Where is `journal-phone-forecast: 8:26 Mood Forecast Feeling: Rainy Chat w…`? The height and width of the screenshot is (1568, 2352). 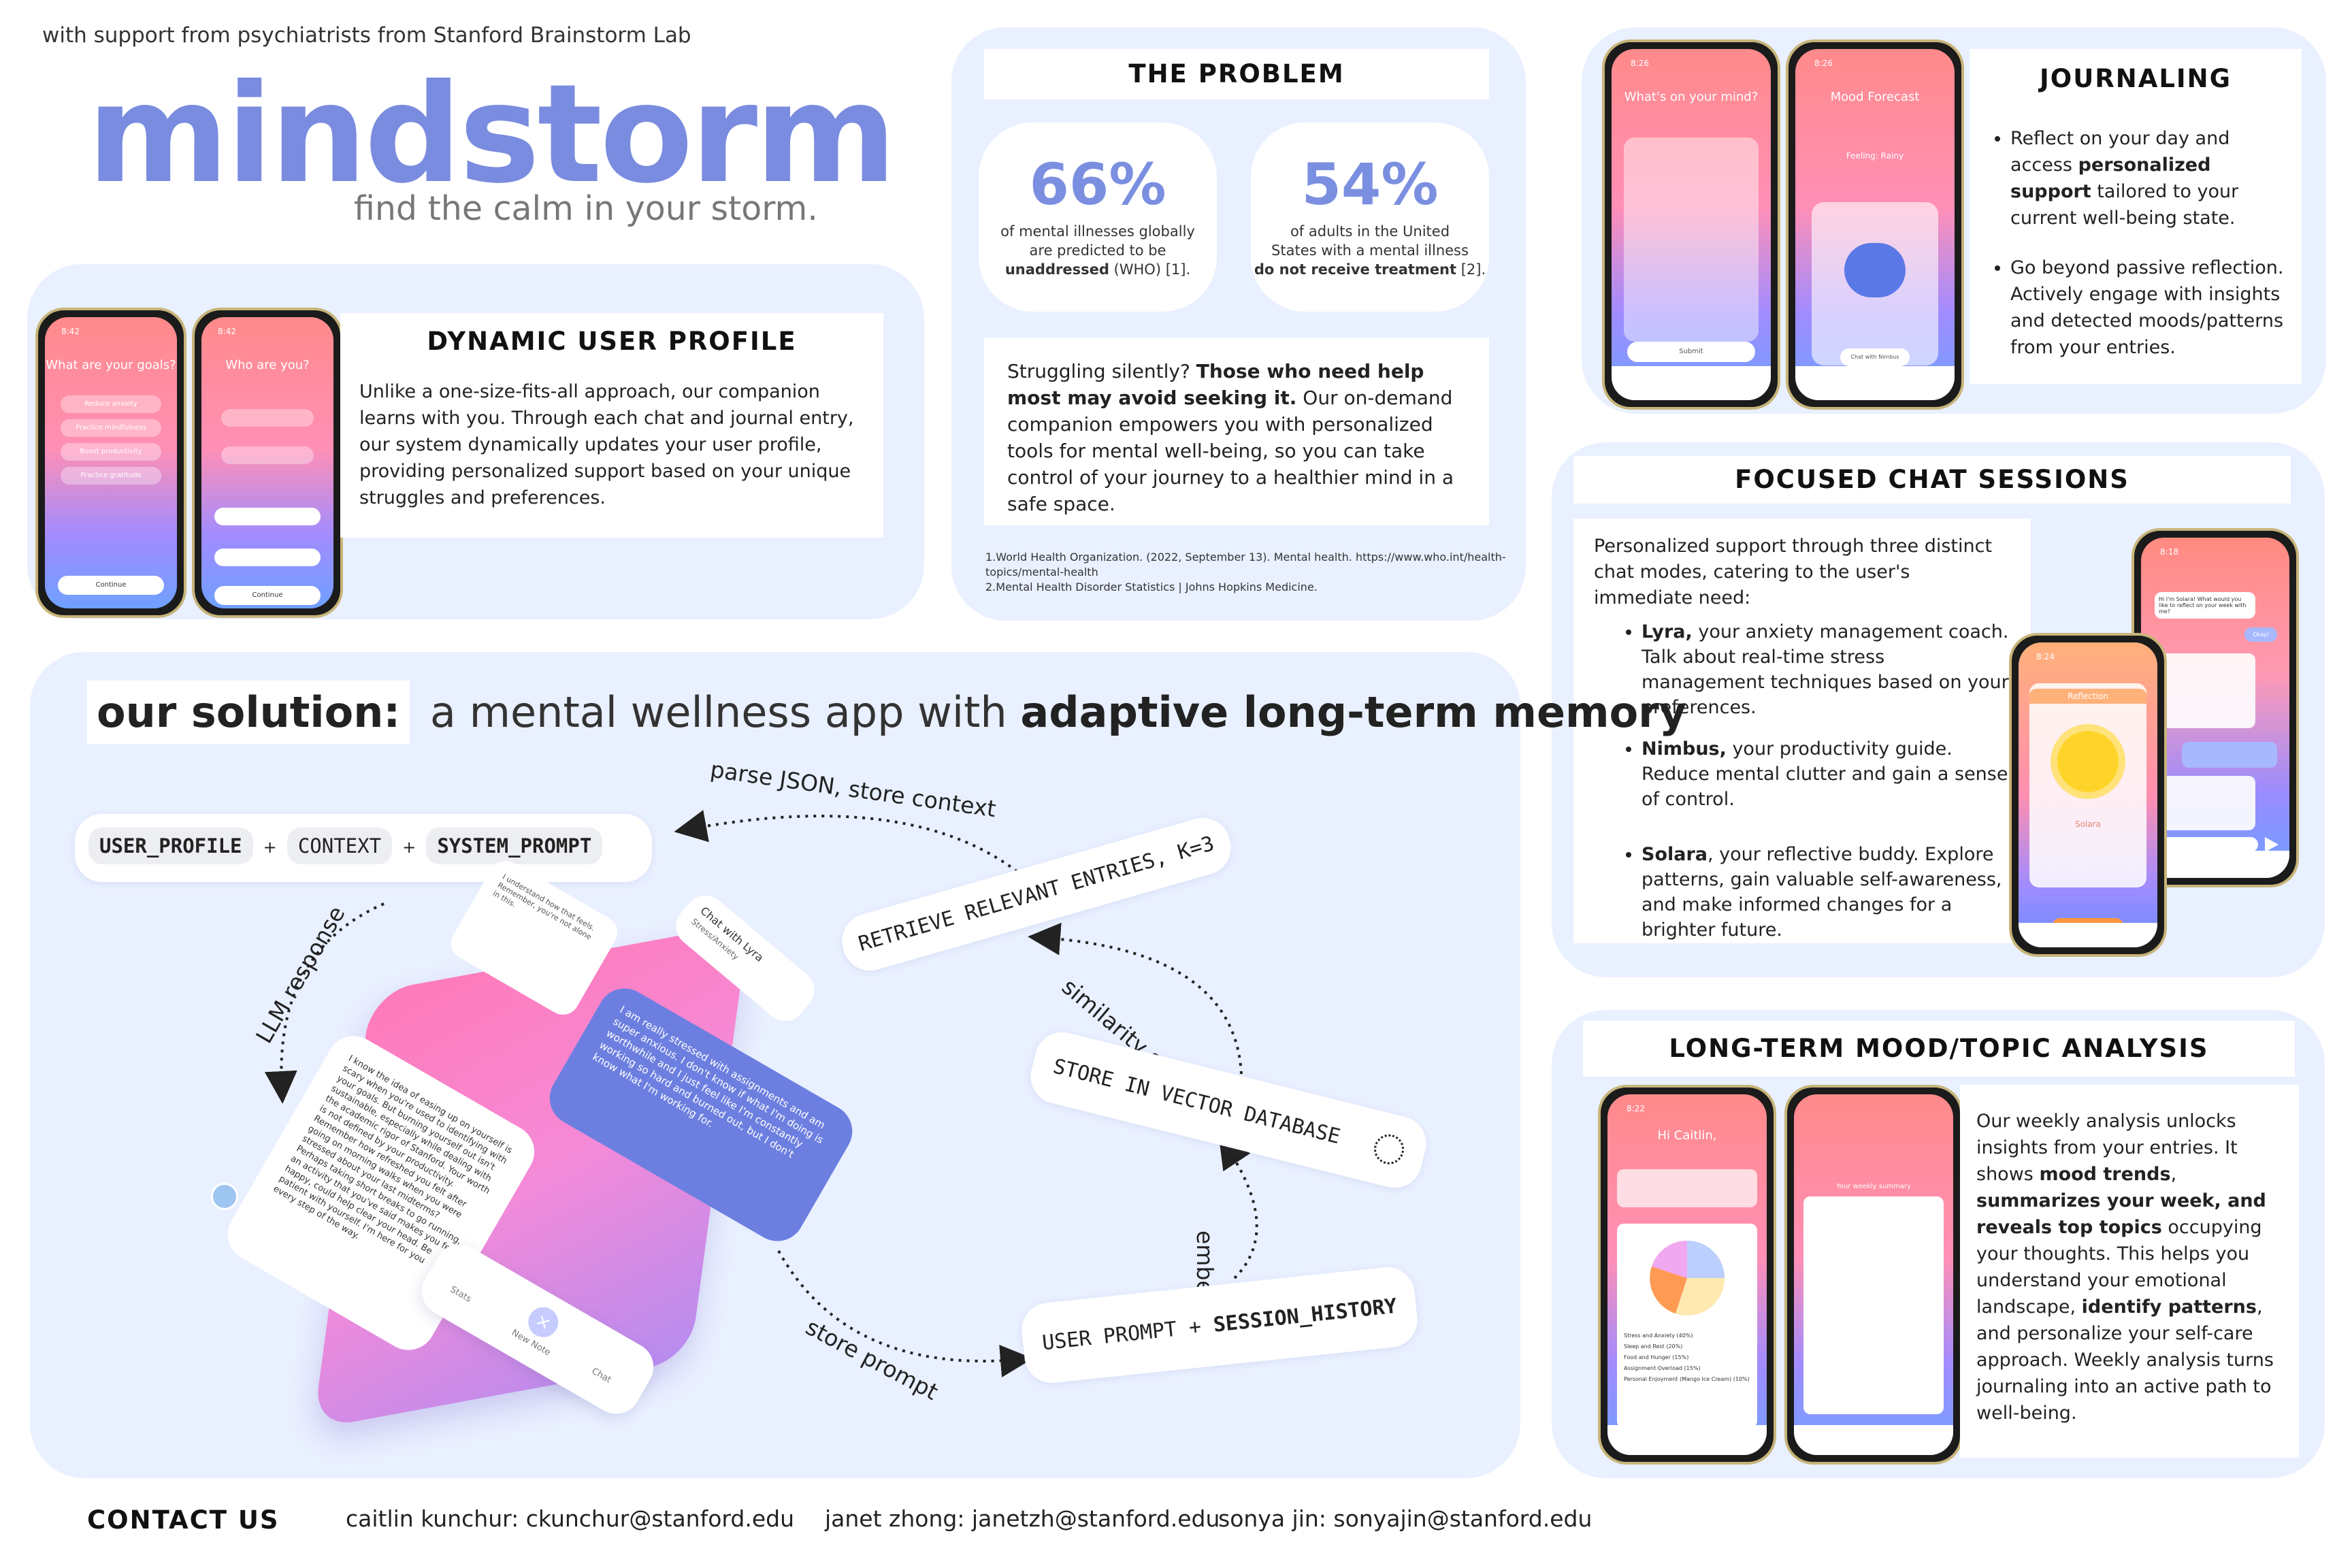
journal-phone-forecast: 8:26 Mood Forecast Feeling: Rainy Chat w… is located at coordinates (1875, 225).